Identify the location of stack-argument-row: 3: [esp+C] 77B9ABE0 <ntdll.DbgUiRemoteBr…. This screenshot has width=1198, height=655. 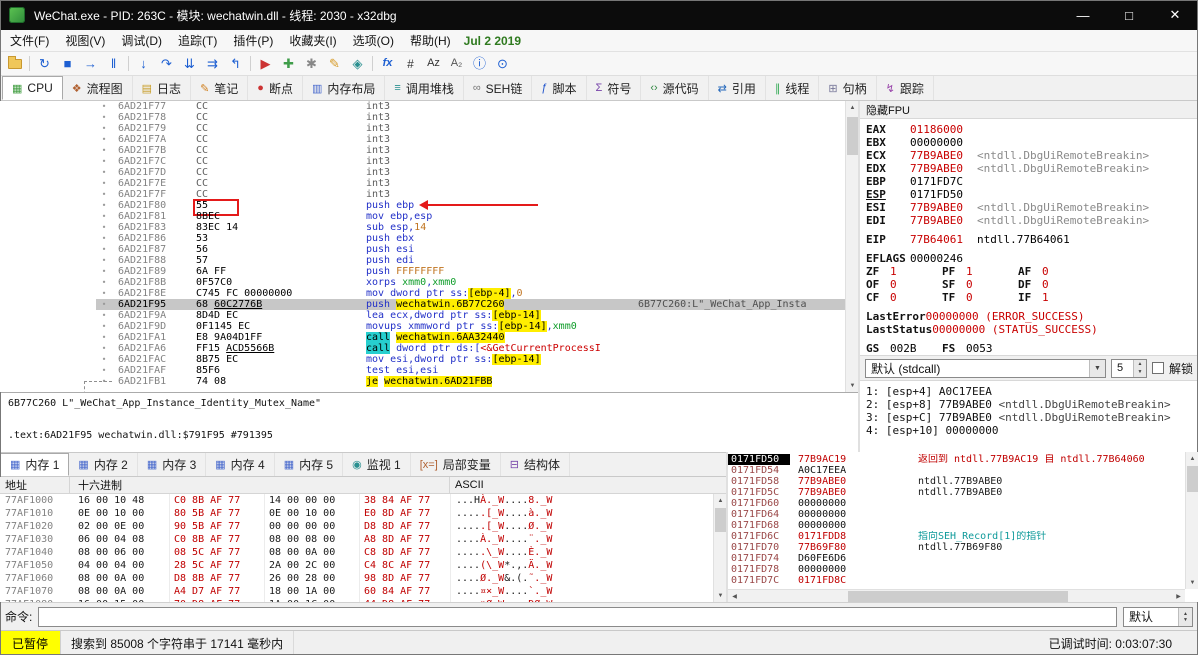
(1029, 417).